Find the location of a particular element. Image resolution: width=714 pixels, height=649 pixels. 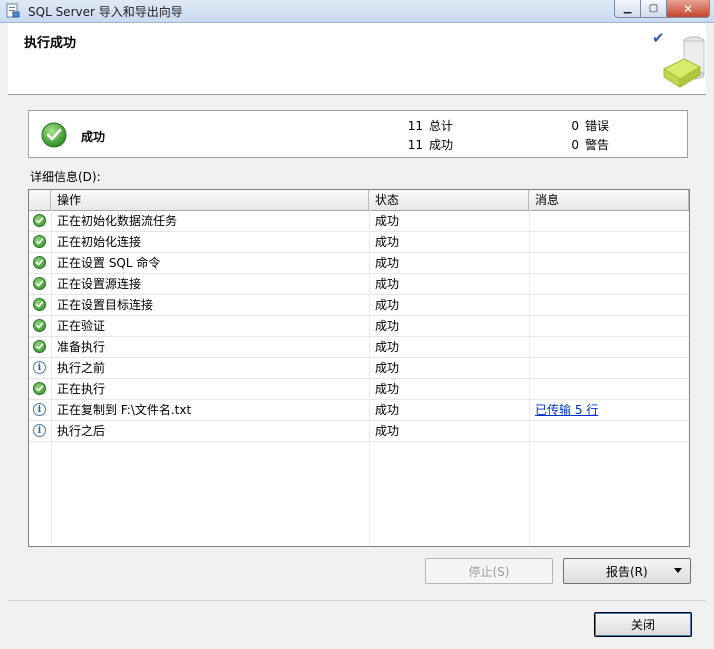

wizard-header: 执行成功 ✔ is located at coordinates (357, 59).